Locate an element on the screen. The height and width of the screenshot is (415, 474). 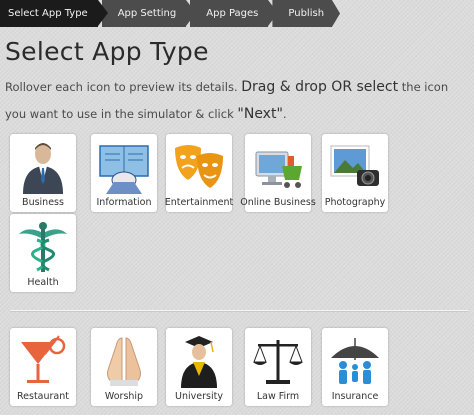
tile-business: Business is located at coordinates (43, 173).